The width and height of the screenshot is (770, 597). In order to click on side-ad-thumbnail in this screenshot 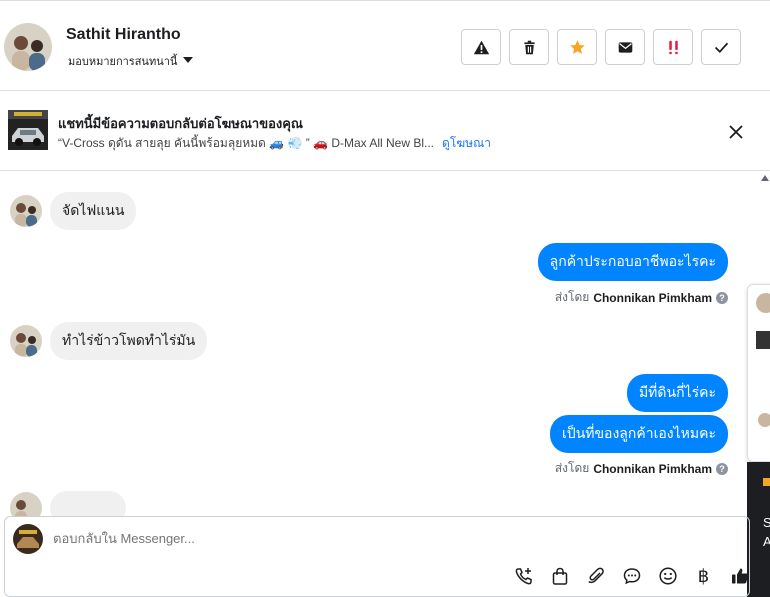, I will do `click(763, 340)`.